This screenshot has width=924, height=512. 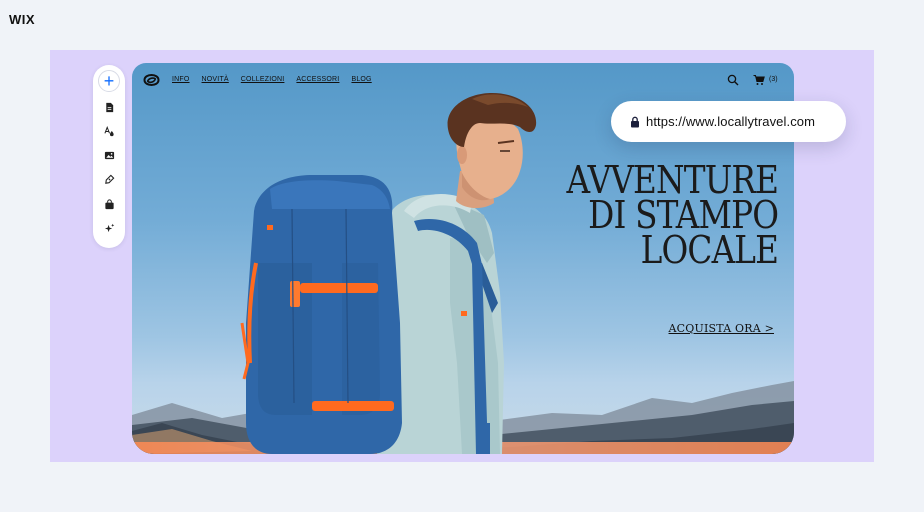 What do you see at coordinates (759, 80) in the screenshot?
I see `cart-icon` at bounding box center [759, 80].